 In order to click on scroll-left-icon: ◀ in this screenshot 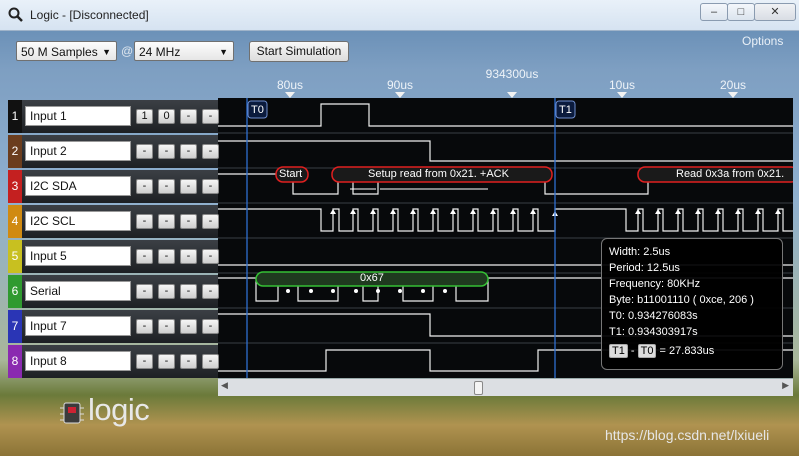, I will do `click(224, 385)`.